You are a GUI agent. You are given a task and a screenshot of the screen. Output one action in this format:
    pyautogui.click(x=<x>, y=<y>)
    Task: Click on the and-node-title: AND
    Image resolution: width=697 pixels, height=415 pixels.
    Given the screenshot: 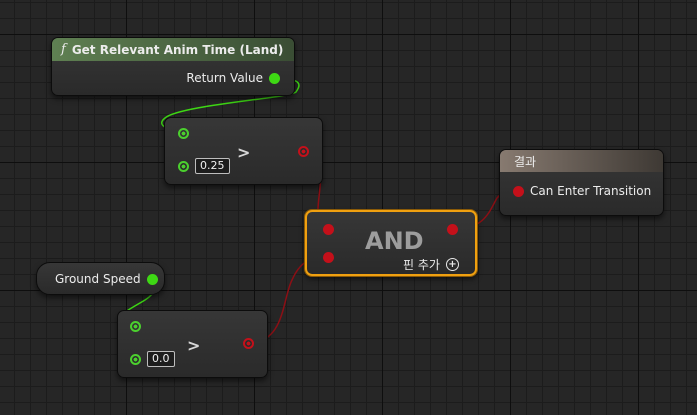 What is the action you would take?
    pyautogui.click(x=394, y=241)
    